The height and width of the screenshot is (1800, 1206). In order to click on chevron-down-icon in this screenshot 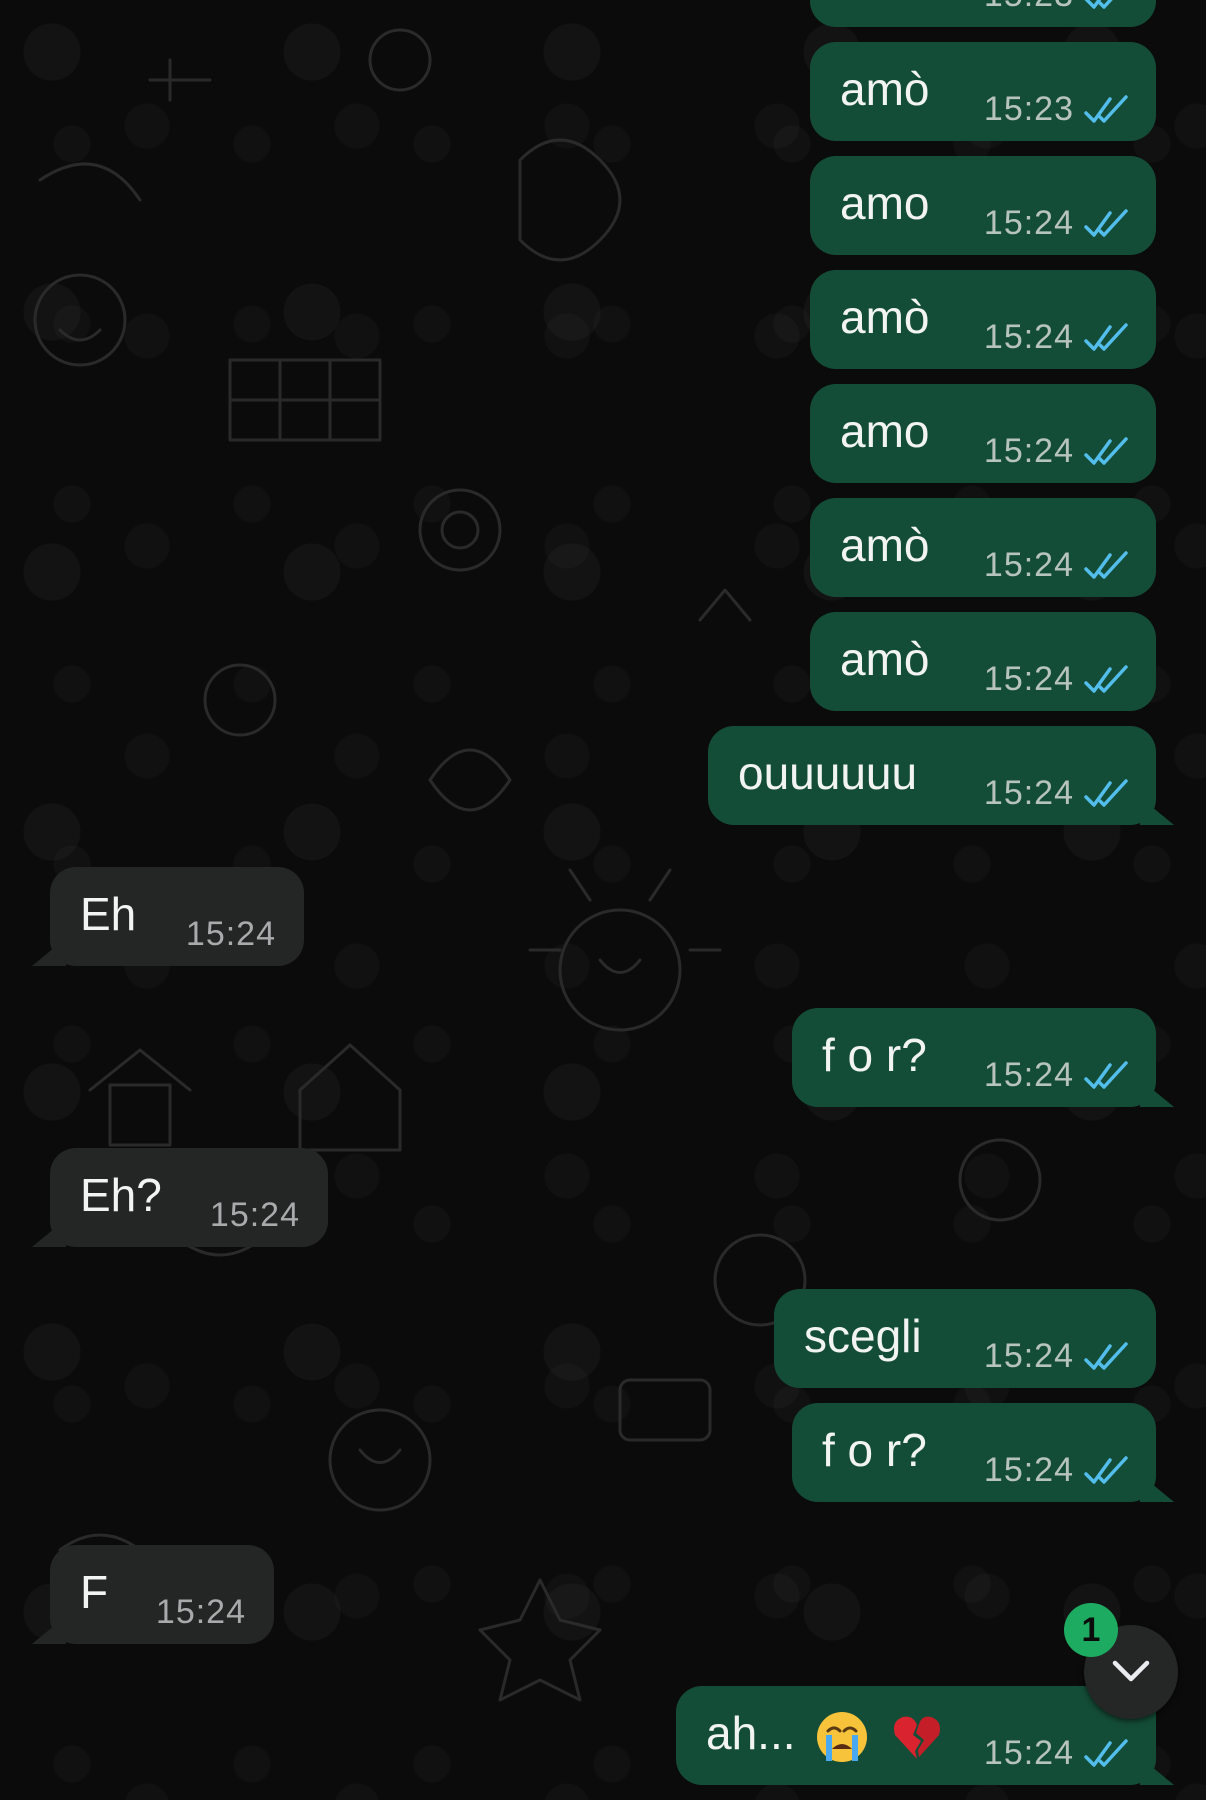, I will do `click(1131, 1671)`.